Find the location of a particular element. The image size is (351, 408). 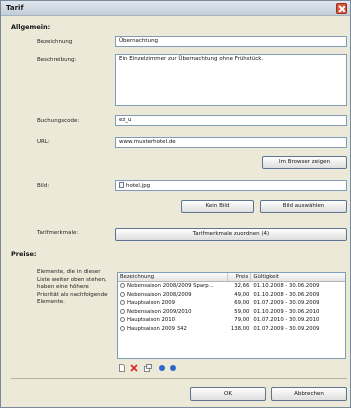

cell-gueltigkeit: 01.10.2009 - 30.06.2010 is located at coordinates (286, 311).